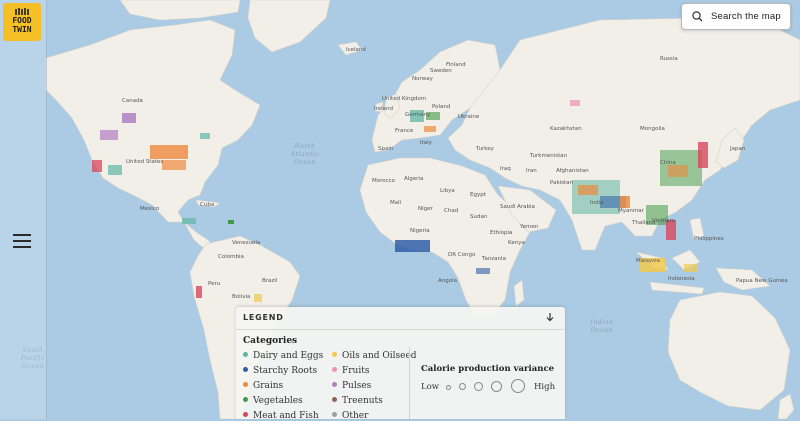 Image resolution: width=800 pixels, height=421 pixels. I want to click on place-label: Kenya, so click(516, 243).